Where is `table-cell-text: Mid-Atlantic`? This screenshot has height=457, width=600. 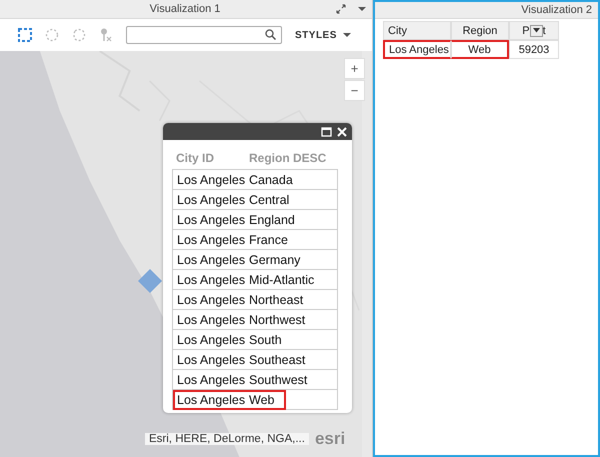
table-cell-text: Mid-Atlantic is located at coordinates (282, 280).